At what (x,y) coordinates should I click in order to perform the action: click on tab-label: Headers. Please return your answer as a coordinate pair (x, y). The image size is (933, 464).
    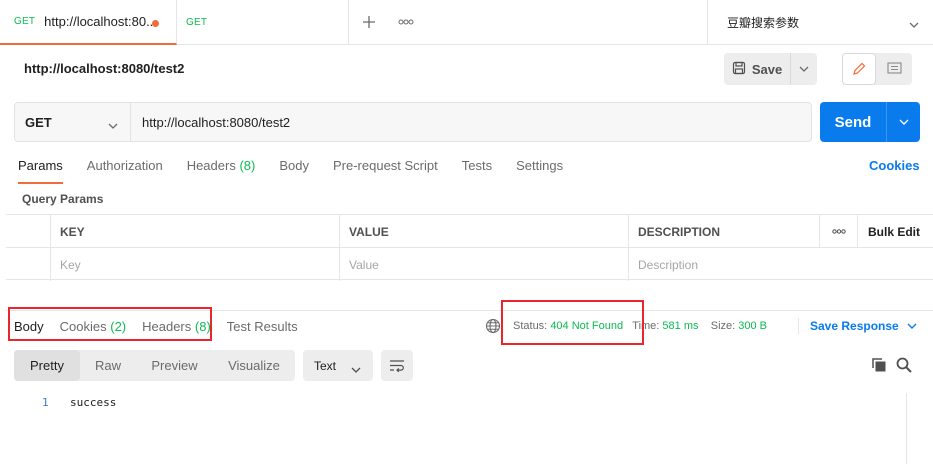
    Looking at the image, I should click on (211, 165).